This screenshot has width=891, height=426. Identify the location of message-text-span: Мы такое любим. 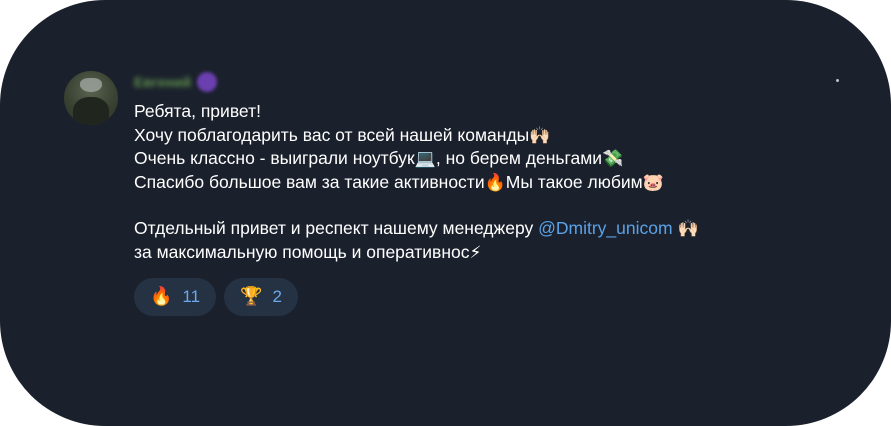
(574, 181).